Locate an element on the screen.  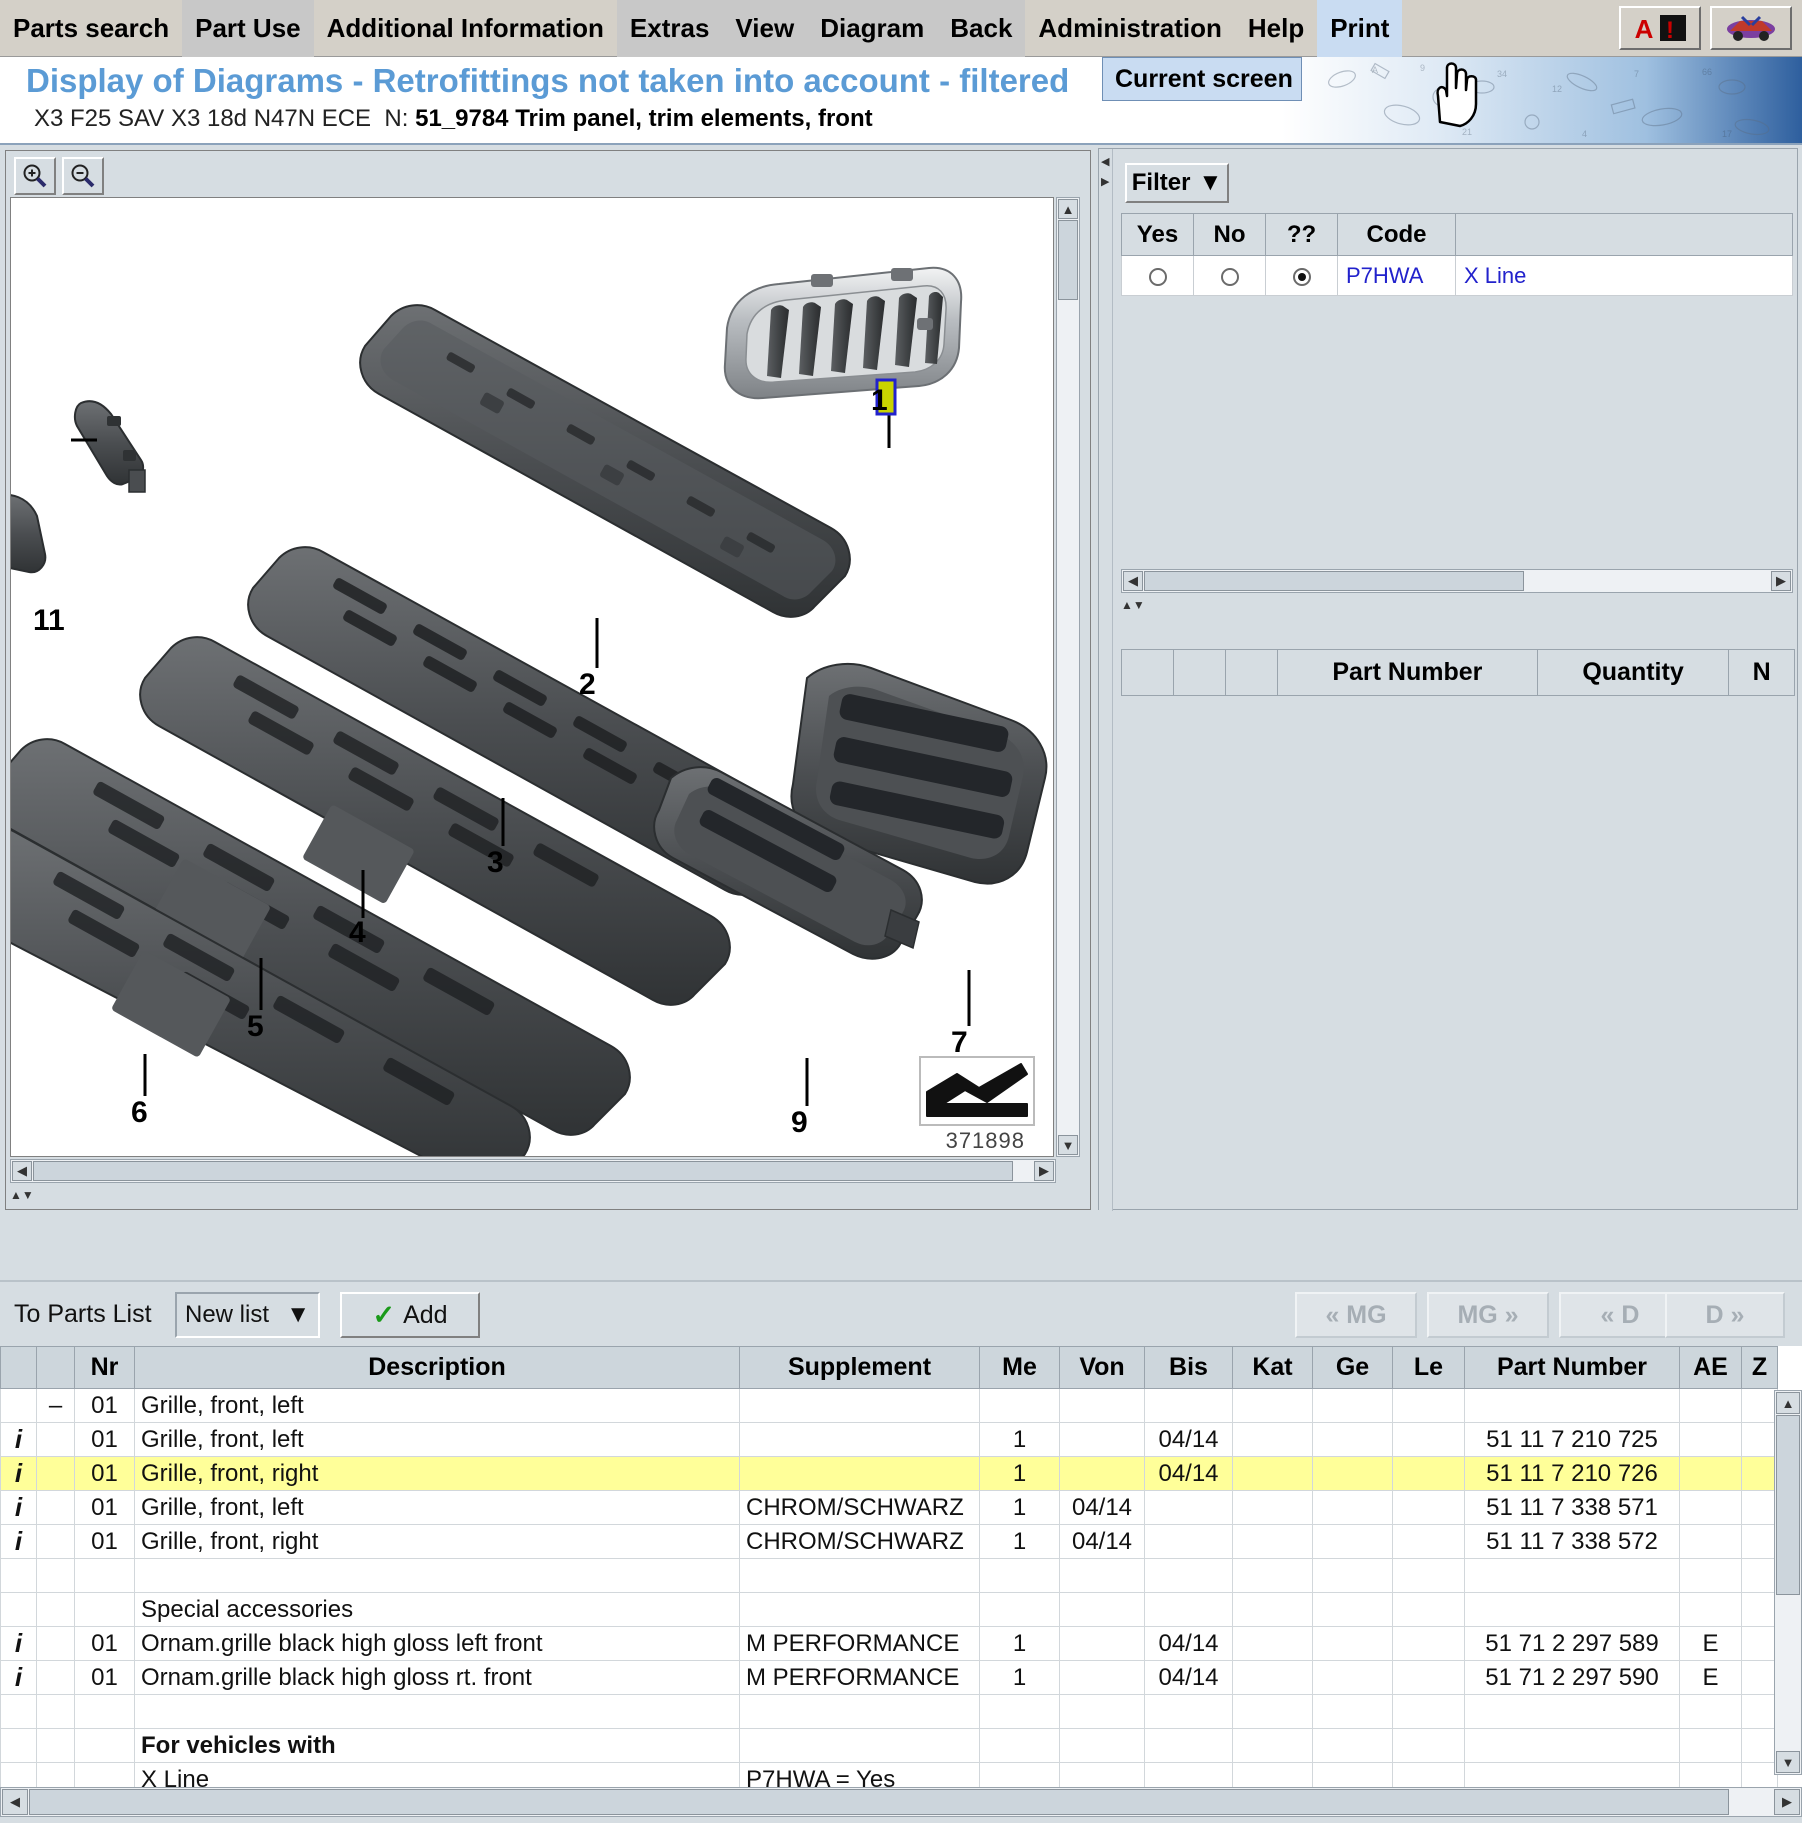
menu-diagram: Diagram is located at coordinates (872, 28).